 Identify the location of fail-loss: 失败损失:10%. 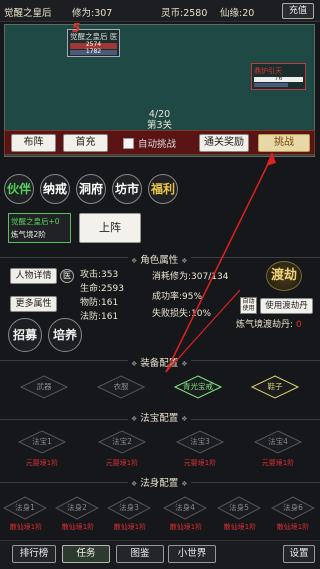
(182, 314).